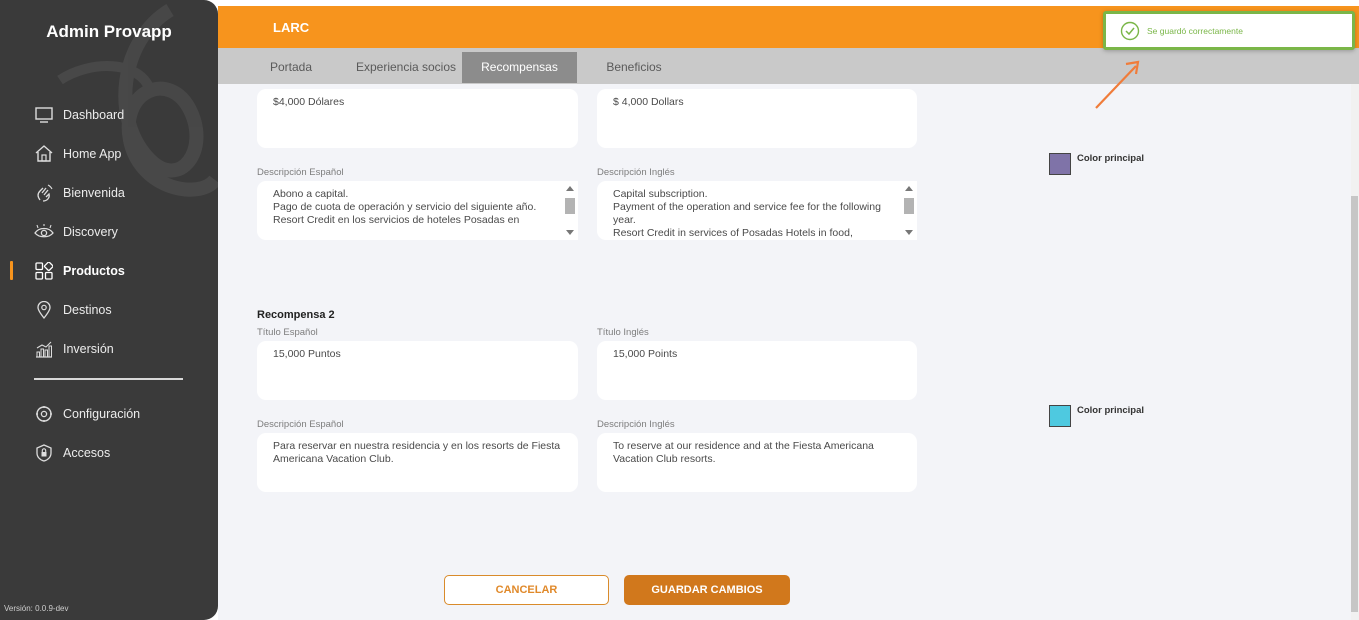 The image size is (1359, 620). I want to click on sidebar-item-productos: Productos, so click(109, 270).